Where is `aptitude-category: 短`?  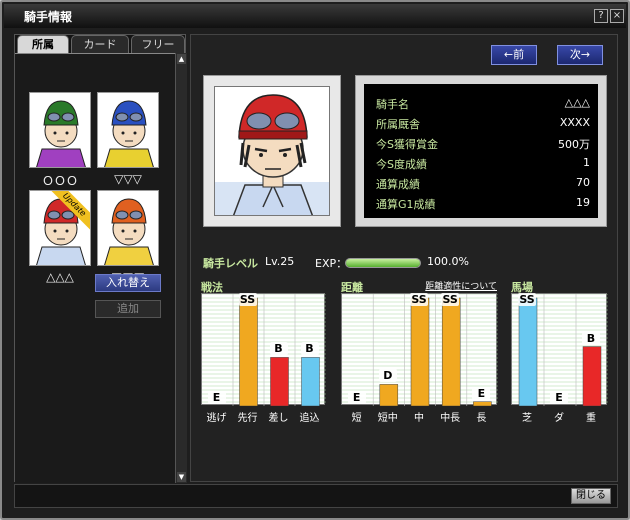
aptitude-category: 短 is located at coordinates (356, 418).